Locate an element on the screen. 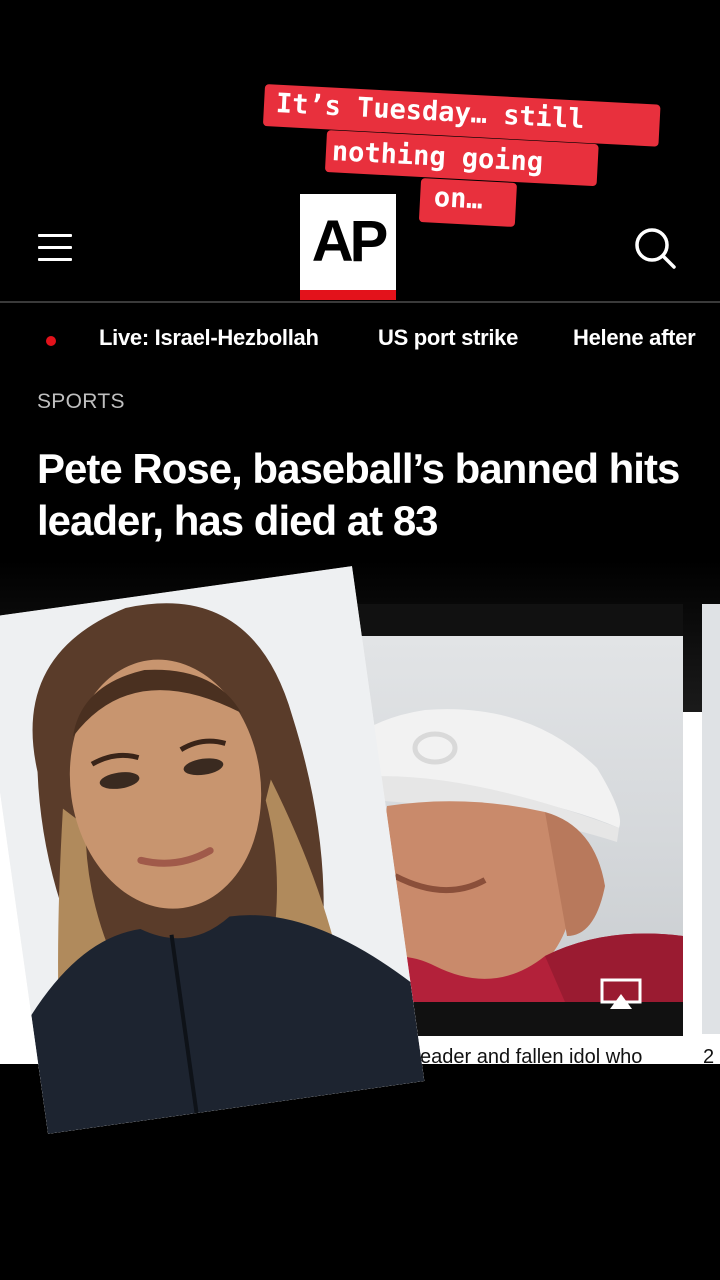 The width and height of the screenshot is (720, 1280). live-dot-icon is located at coordinates (51, 341).